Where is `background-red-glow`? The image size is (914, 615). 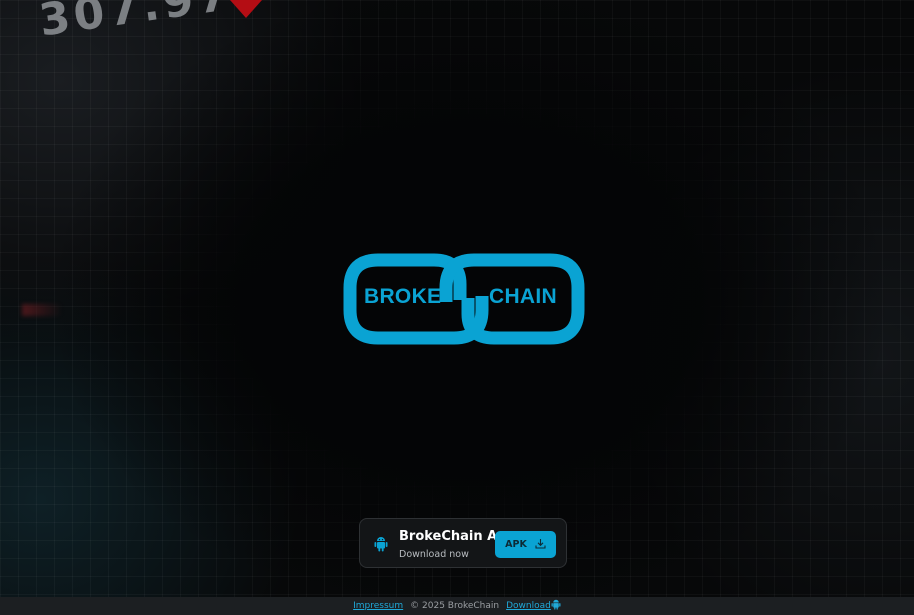 background-red-glow is located at coordinates (42, 310).